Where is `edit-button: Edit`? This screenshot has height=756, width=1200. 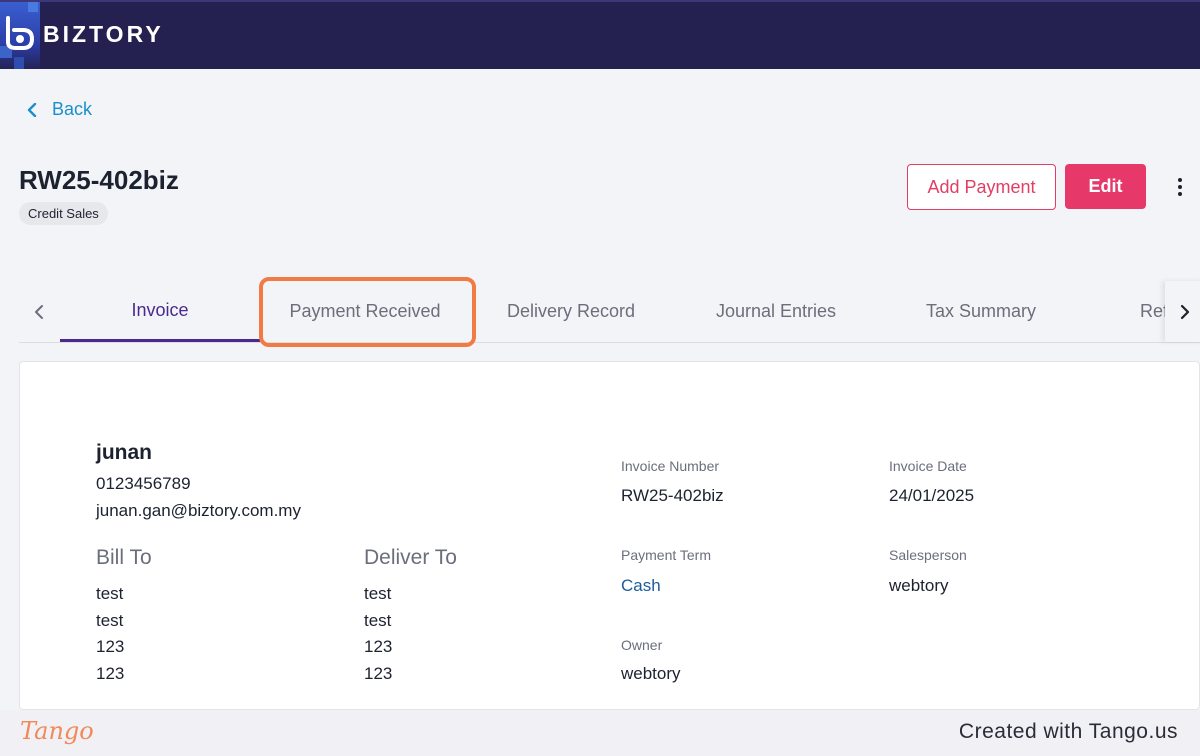 edit-button: Edit is located at coordinates (1105, 186).